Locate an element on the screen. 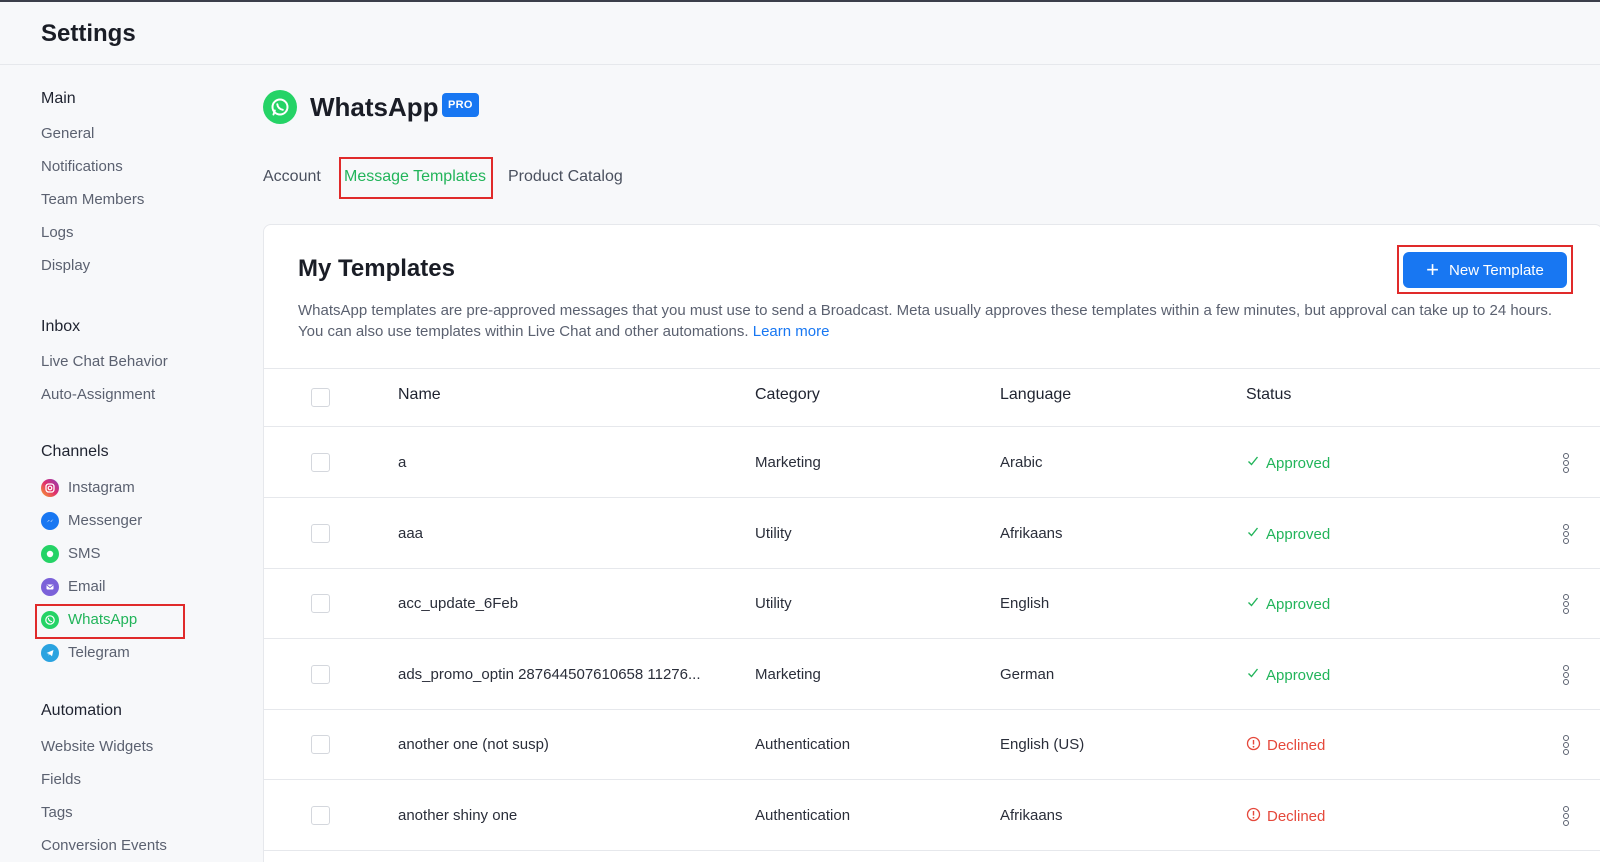 The height and width of the screenshot is (862, 1600). template-language: Arabic is located at coordinates (1021, 463).